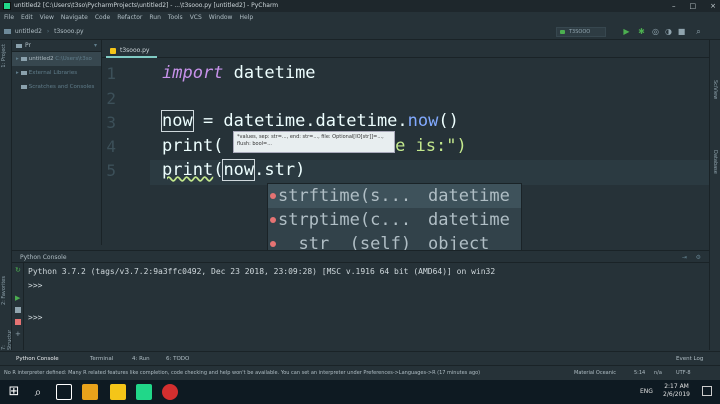  I want to click on completion-item: strptime(c... datetime, so click(394, 220).